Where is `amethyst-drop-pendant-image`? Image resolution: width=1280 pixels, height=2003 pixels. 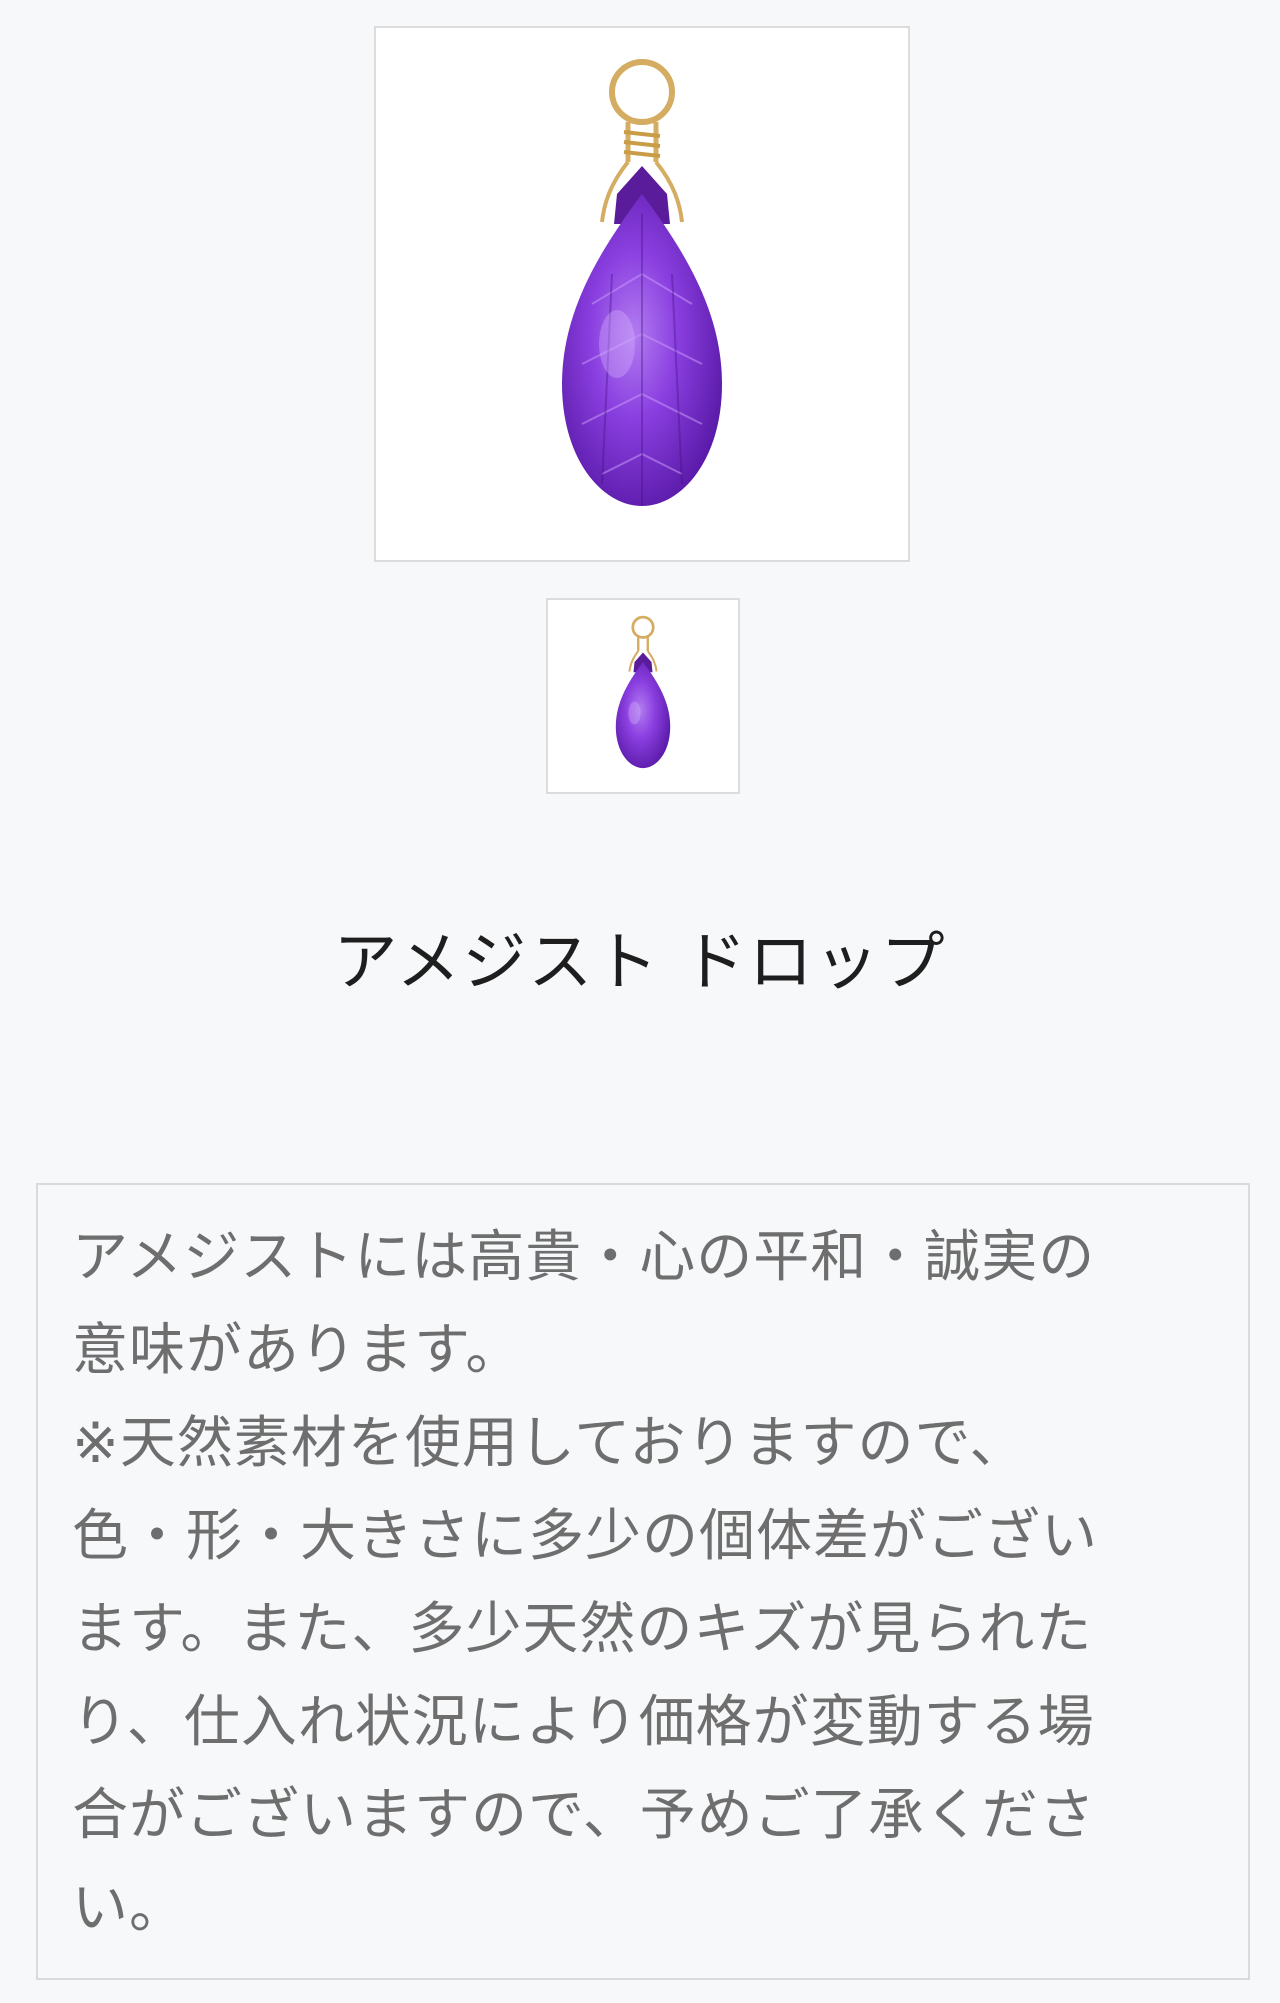
amethyst-drop-pendant-image is located at coordinates (642, 282).